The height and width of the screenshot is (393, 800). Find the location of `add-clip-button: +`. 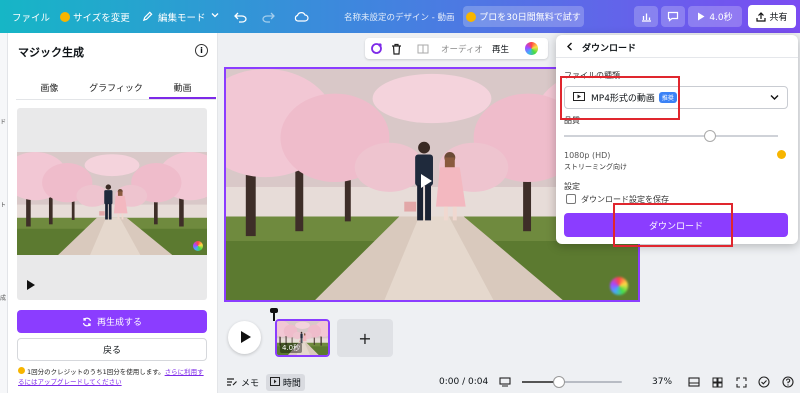

add-clip-button: + is located at coordinates (365, 338).